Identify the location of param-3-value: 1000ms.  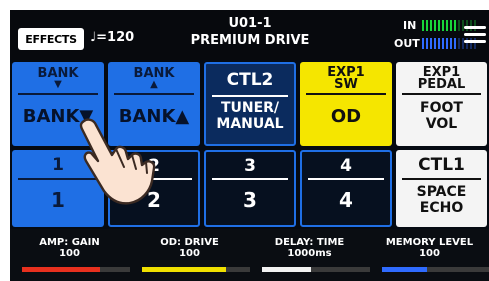
(309, 253).